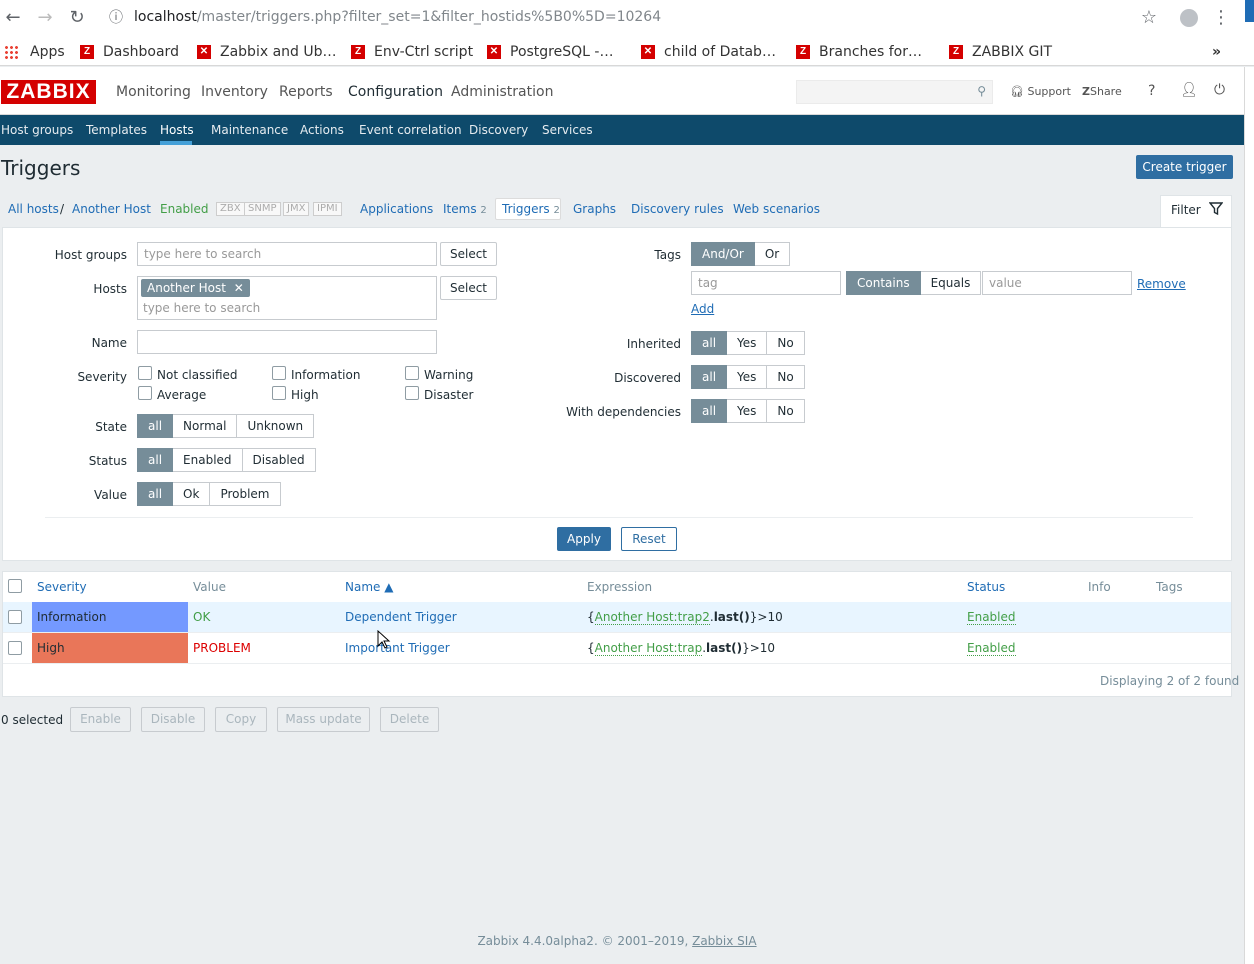 This screenshot has width=1254, height=964. What do you see at coordinates (279, 373) in the screenshot?
I see `severity-information-checkbox` at bounding box center [279, 373].